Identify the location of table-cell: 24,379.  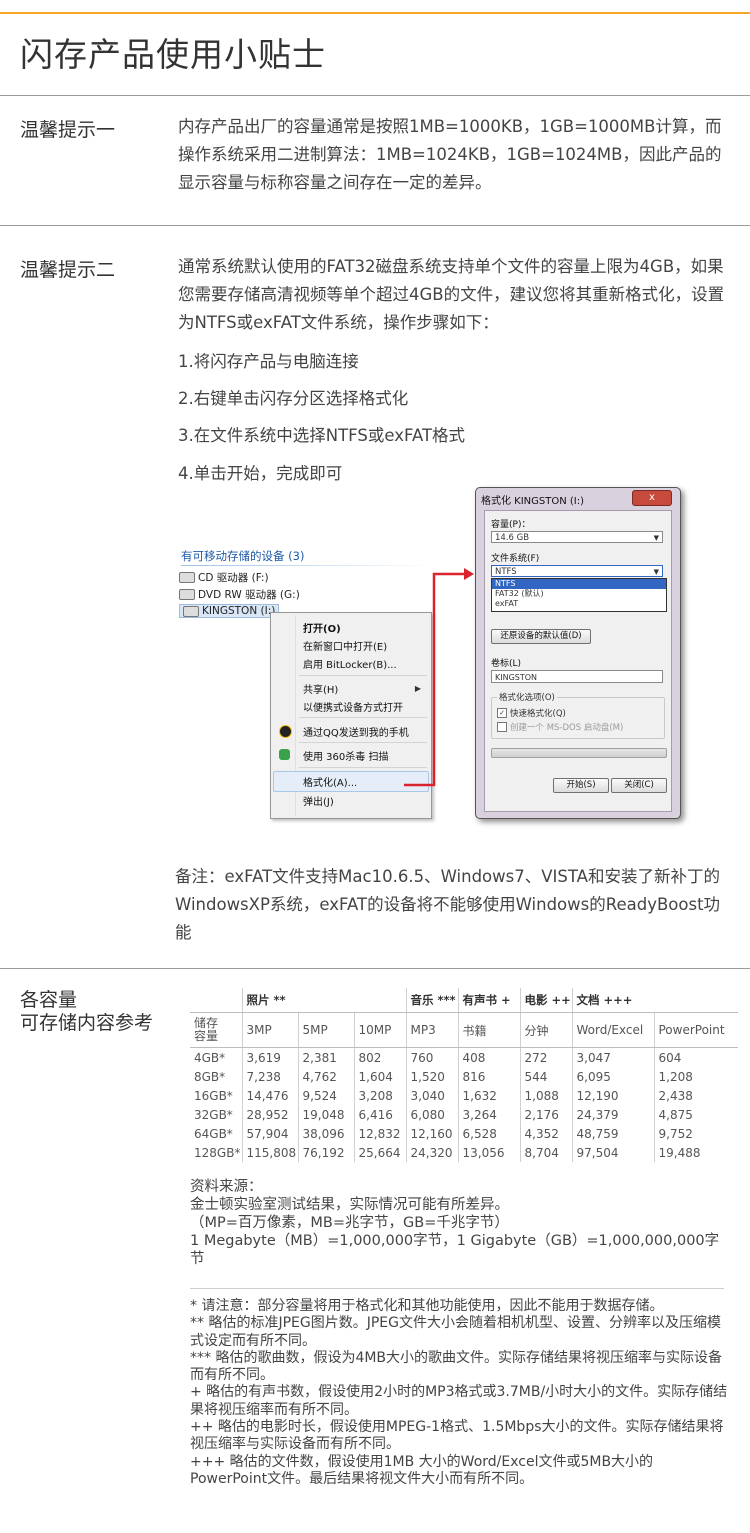
(612, 1114).